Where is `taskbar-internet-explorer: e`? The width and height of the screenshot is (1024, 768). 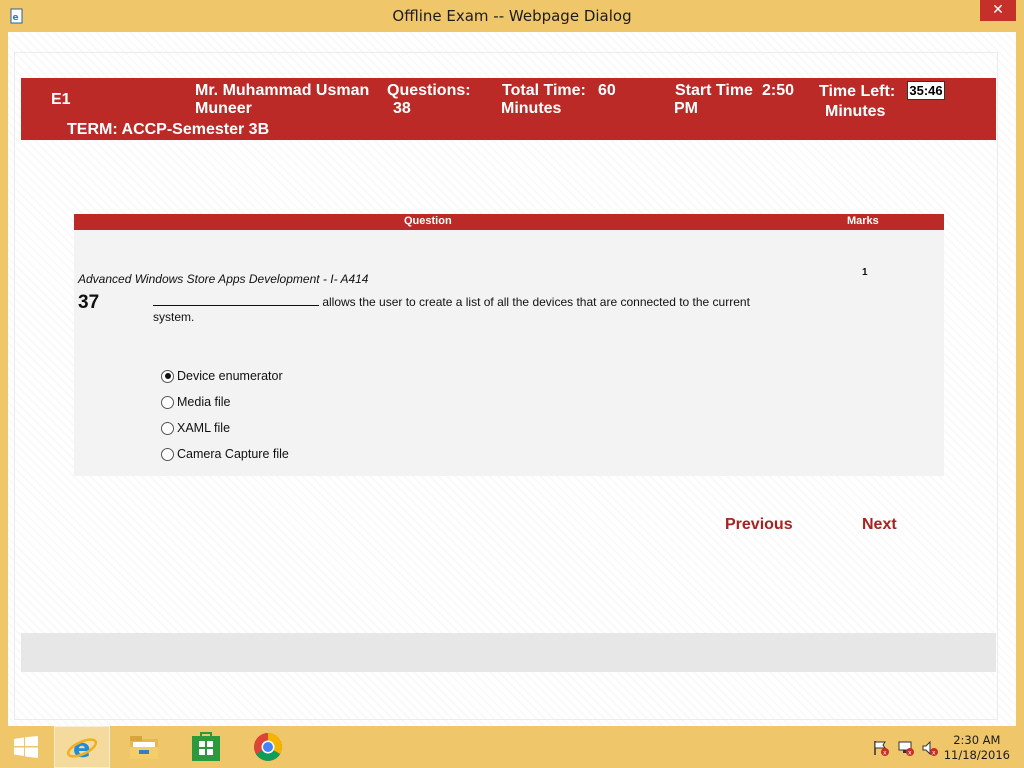
taskbar-internet-explorer: e is located at coordinates (82, 747).